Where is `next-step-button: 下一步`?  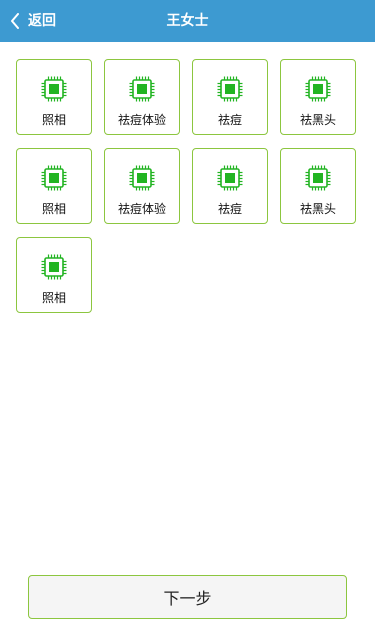 next-step-button: 下一步 is located at coordinates (187, 597).